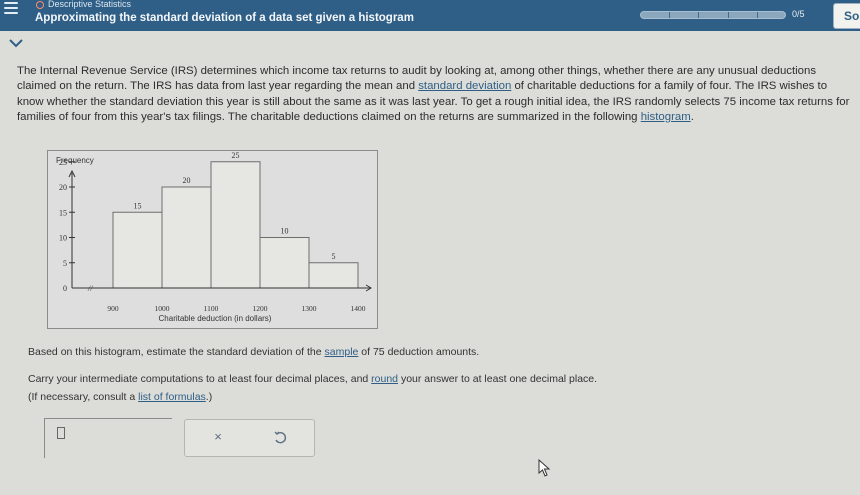 Image resolution: width=860 pixels, height=495 pixels. I want to click on answer-cursor, so click(61, 433).